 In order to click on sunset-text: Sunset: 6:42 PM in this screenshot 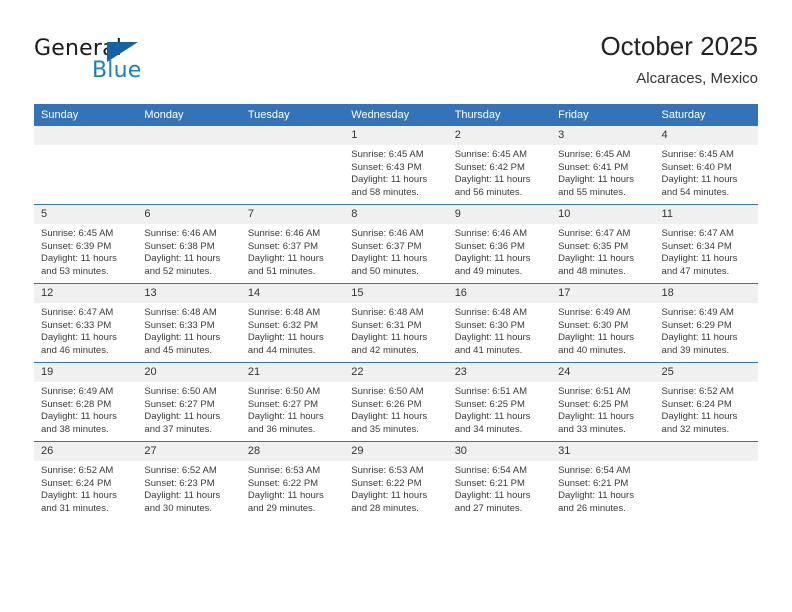, I will do `click(489, 167)`.